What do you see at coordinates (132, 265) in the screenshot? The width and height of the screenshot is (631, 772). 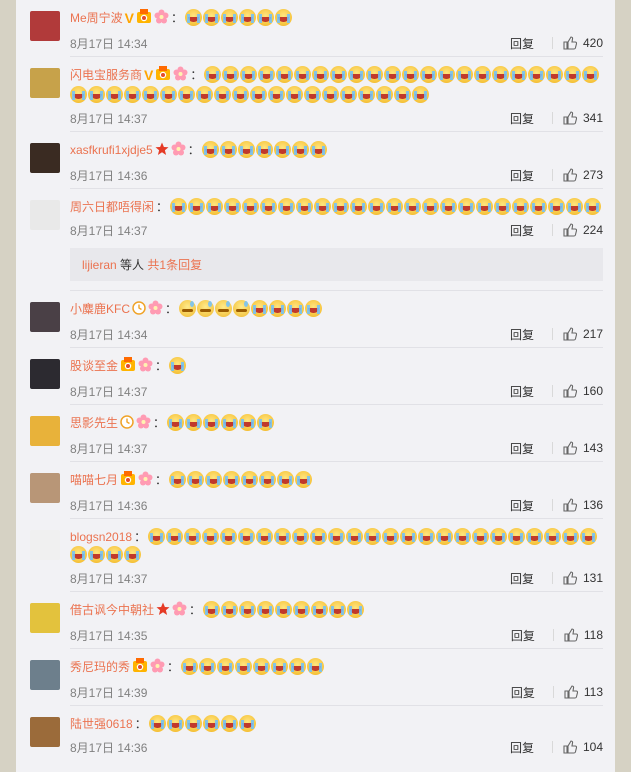 I see `sub-reply-text: 等人` at bounding box center [132, 265].